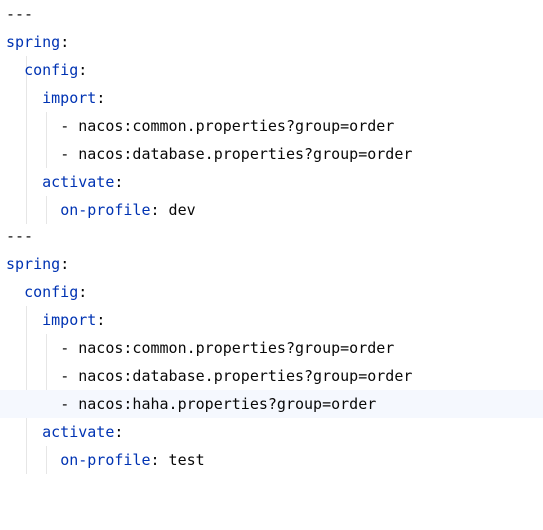 This screenshot has width=543, height=530. I want to click on yaml-value: nacos:haha.properties?group=order, so click(227, 404).